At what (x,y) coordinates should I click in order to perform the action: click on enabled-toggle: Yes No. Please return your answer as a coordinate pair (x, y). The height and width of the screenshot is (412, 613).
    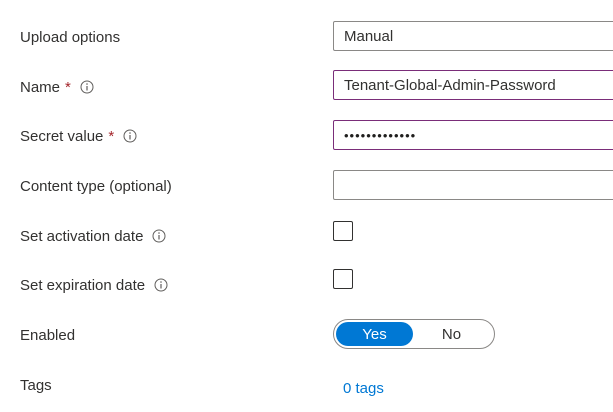
    Looking at the image, I should click on (414, 334).